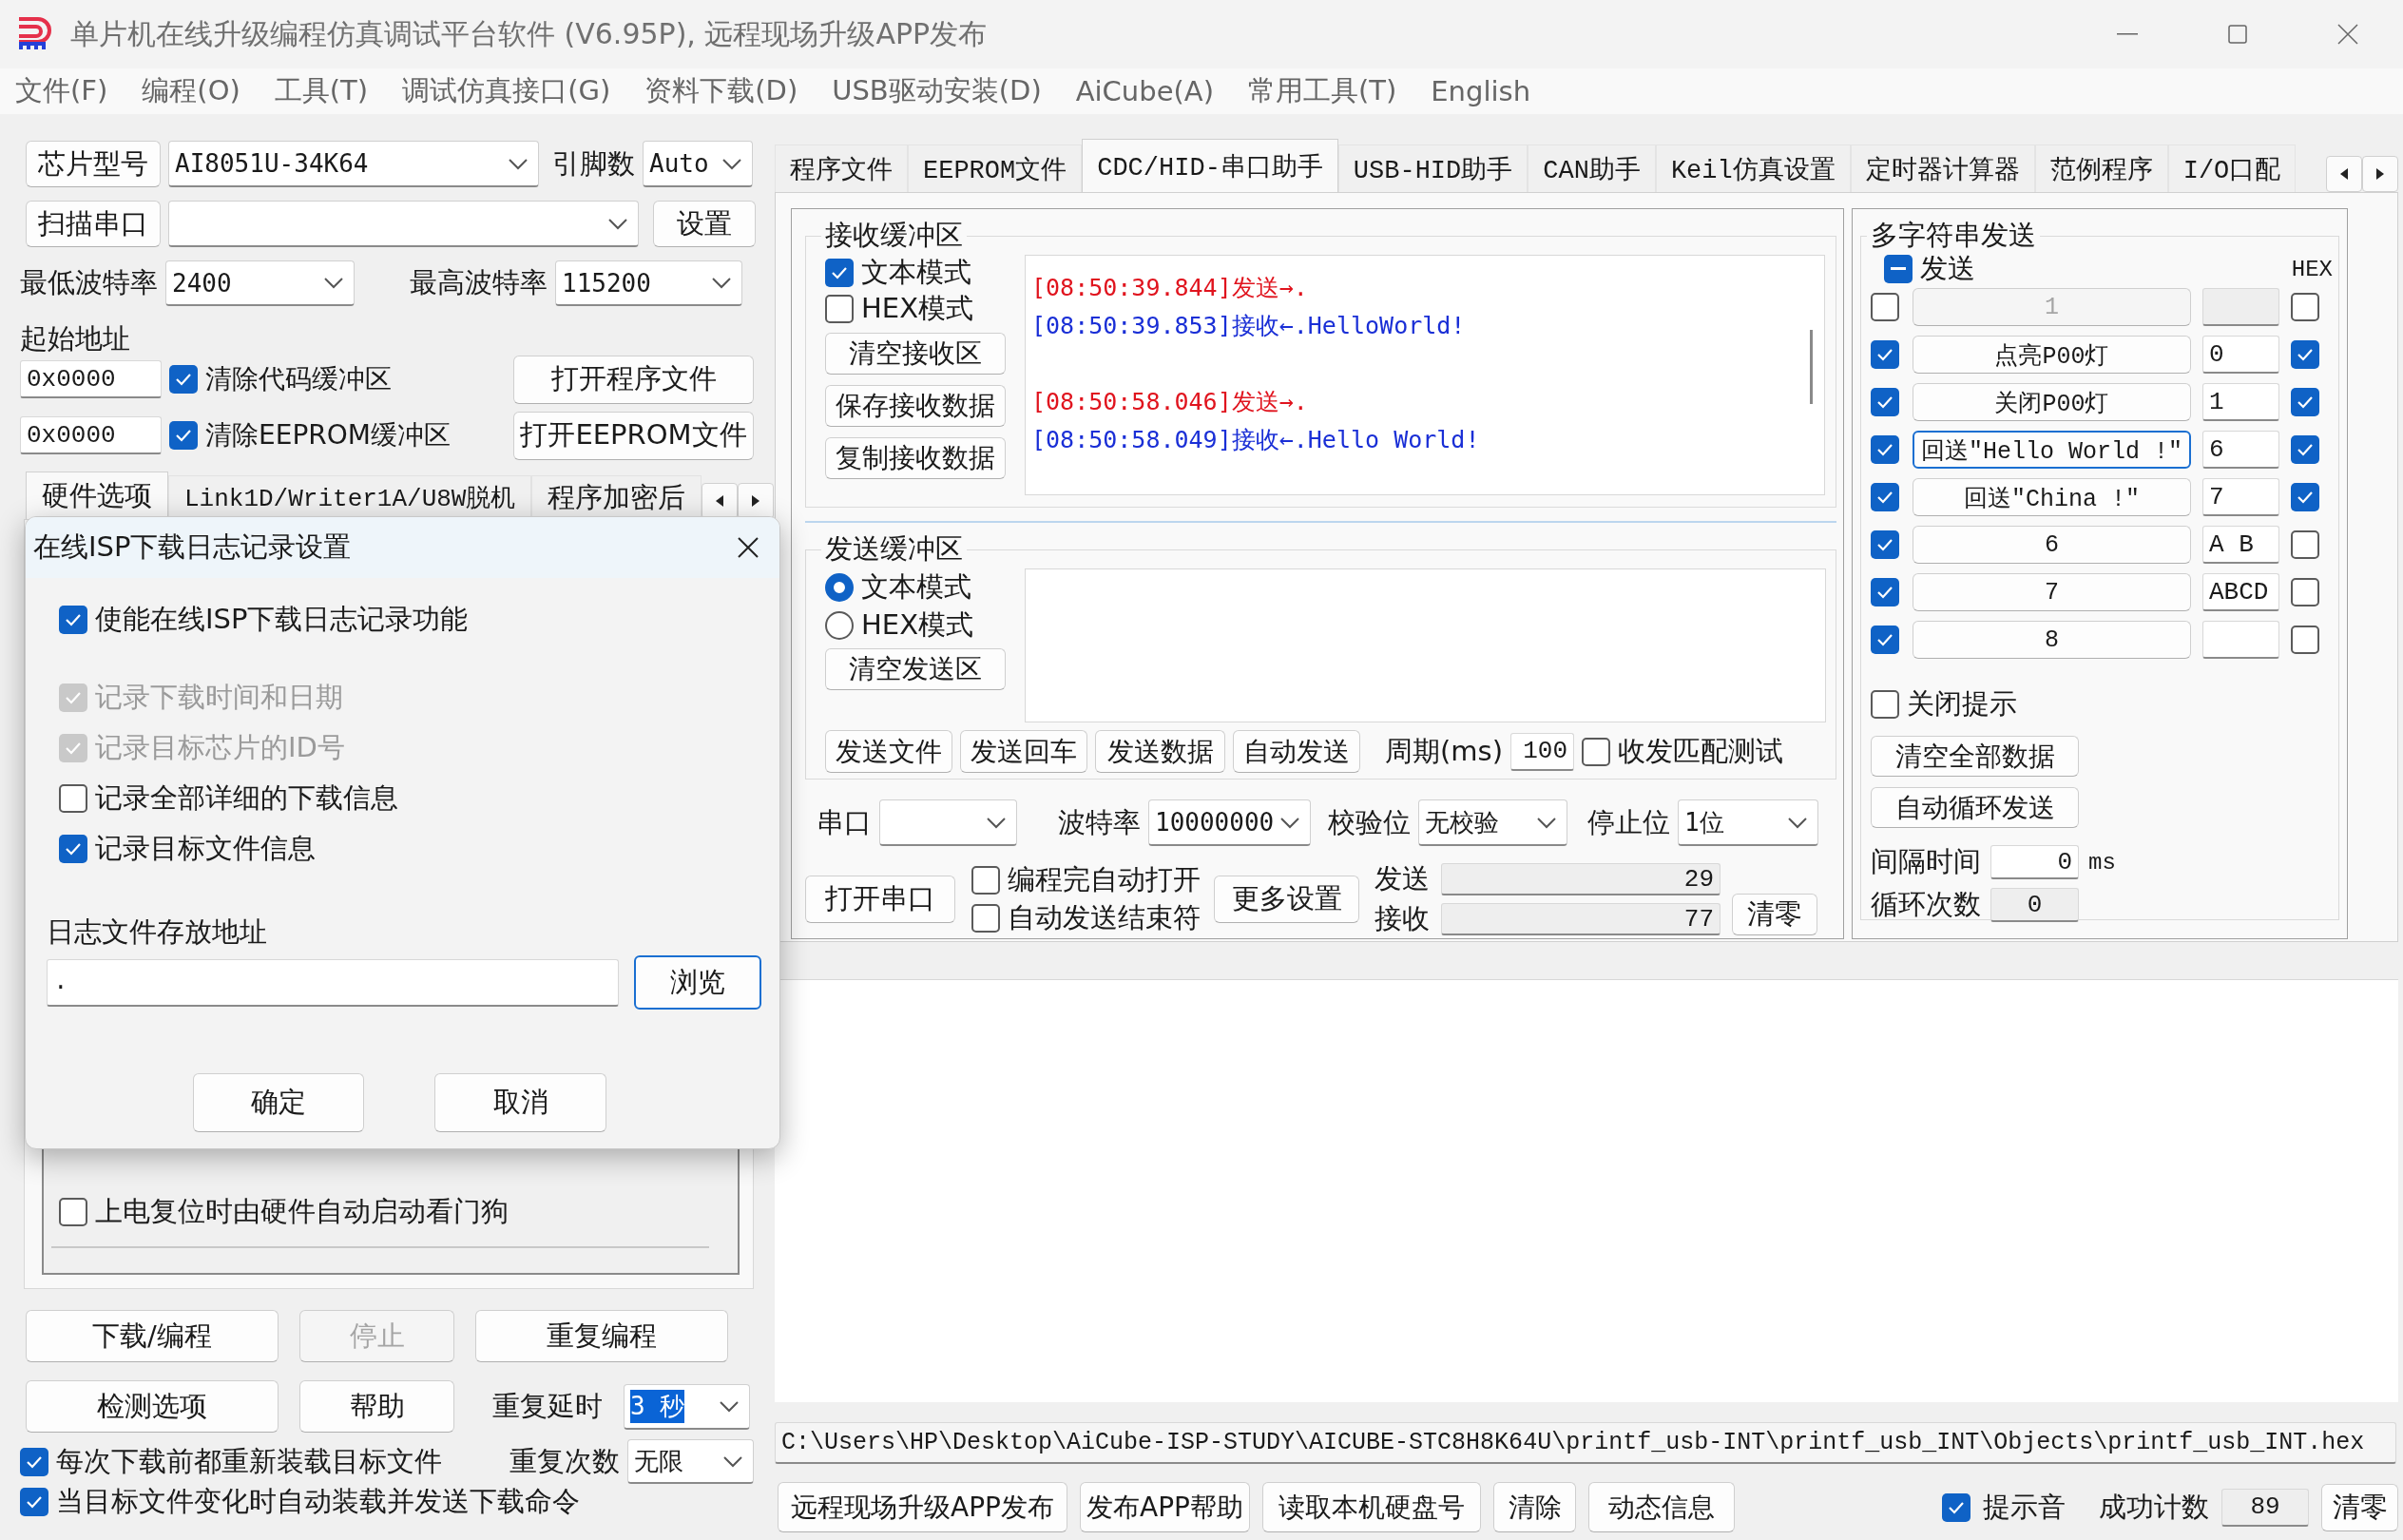 The width and height of the screenshot is (2403, 1540). Describe the element at coordinates (91, 435) in the screenshot. I see `address-field: 0x0000` at that location.